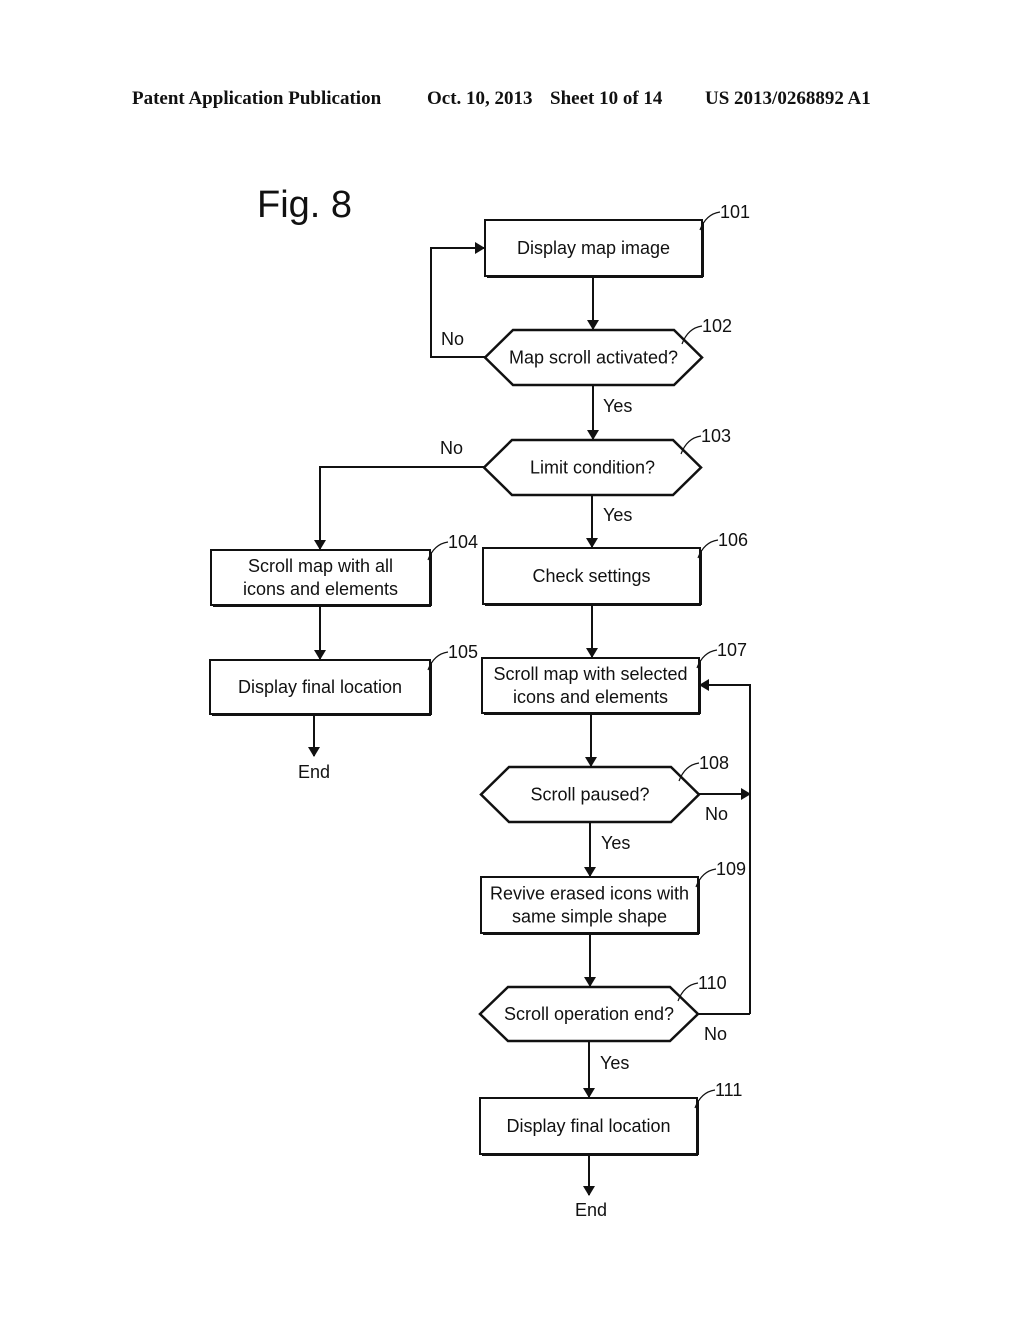  What do you see at coordinates (731, 869) in the screenshot?
I see `reference-number: 109` at bounding box center [731, 869].